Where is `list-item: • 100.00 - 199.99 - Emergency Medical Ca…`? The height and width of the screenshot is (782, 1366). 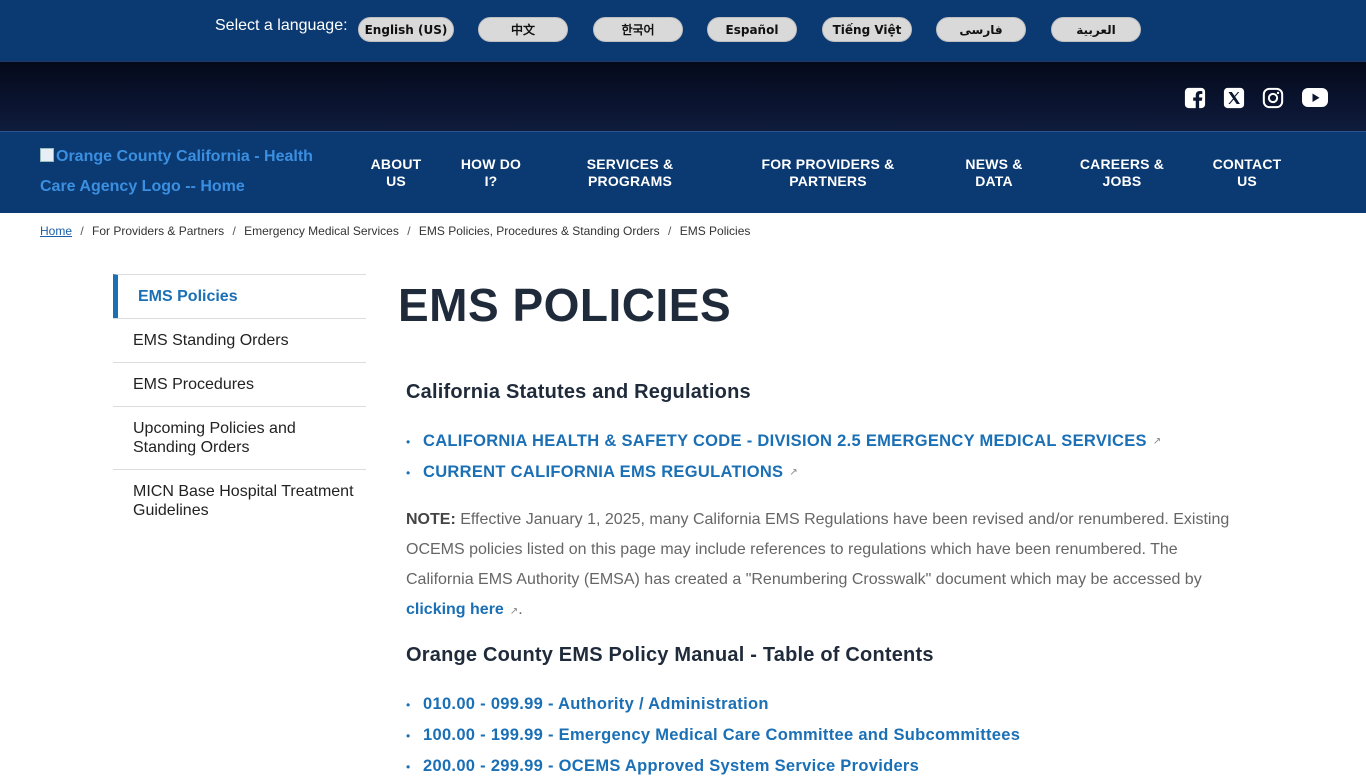
list-item: • 100.00 - 199.99 - Emergency Medical Ca… is located at coordinates (856, 735).